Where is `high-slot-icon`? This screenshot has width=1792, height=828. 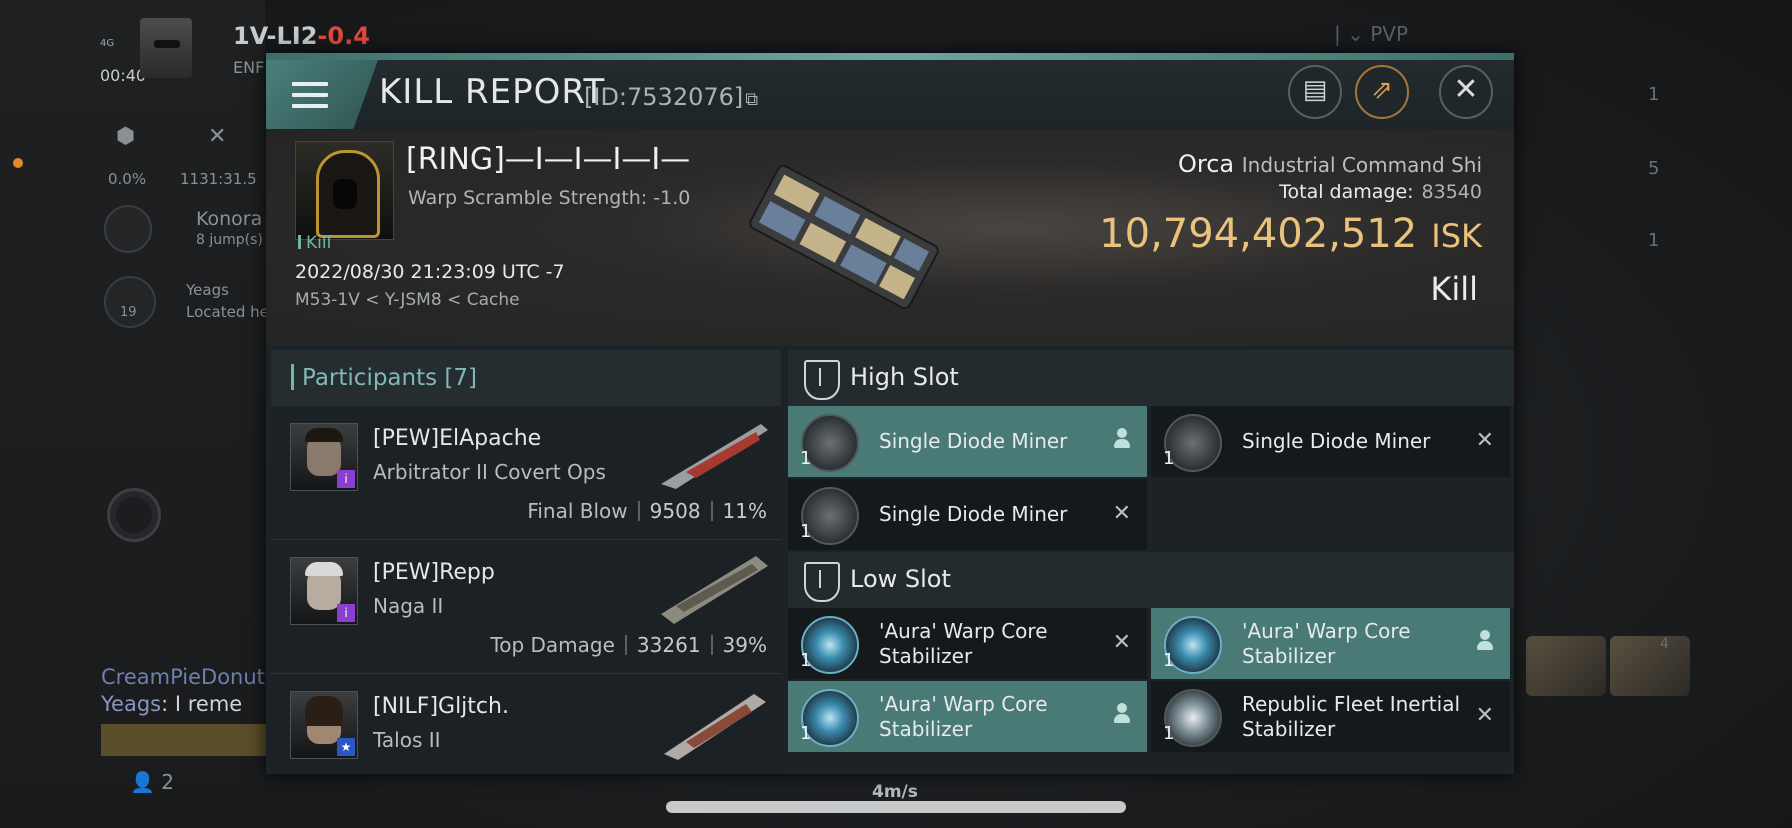
high-slot-icon is located at coordinates (822, 380).